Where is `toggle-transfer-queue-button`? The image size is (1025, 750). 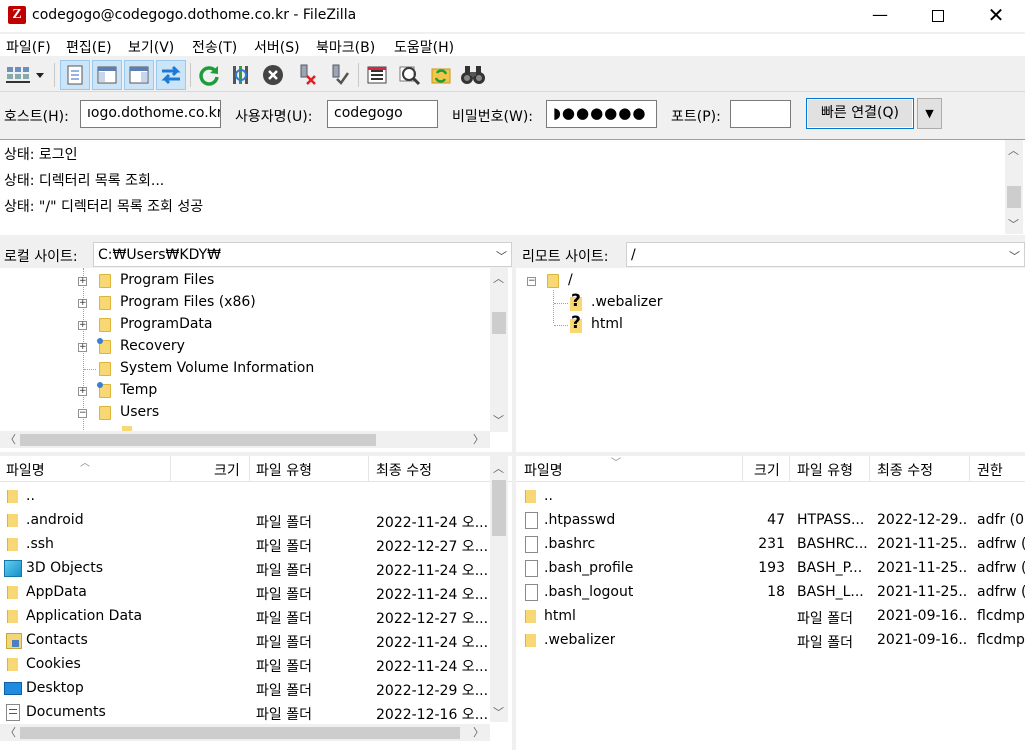 toggle-transfer-queue-button is located at coordinates (171, 75).